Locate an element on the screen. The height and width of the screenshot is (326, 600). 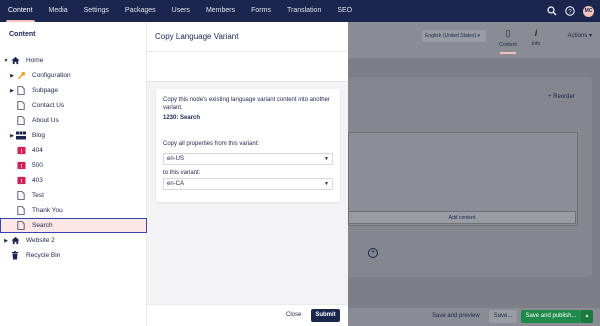
tree-node-label: Test is located at coordinates (38, 195).